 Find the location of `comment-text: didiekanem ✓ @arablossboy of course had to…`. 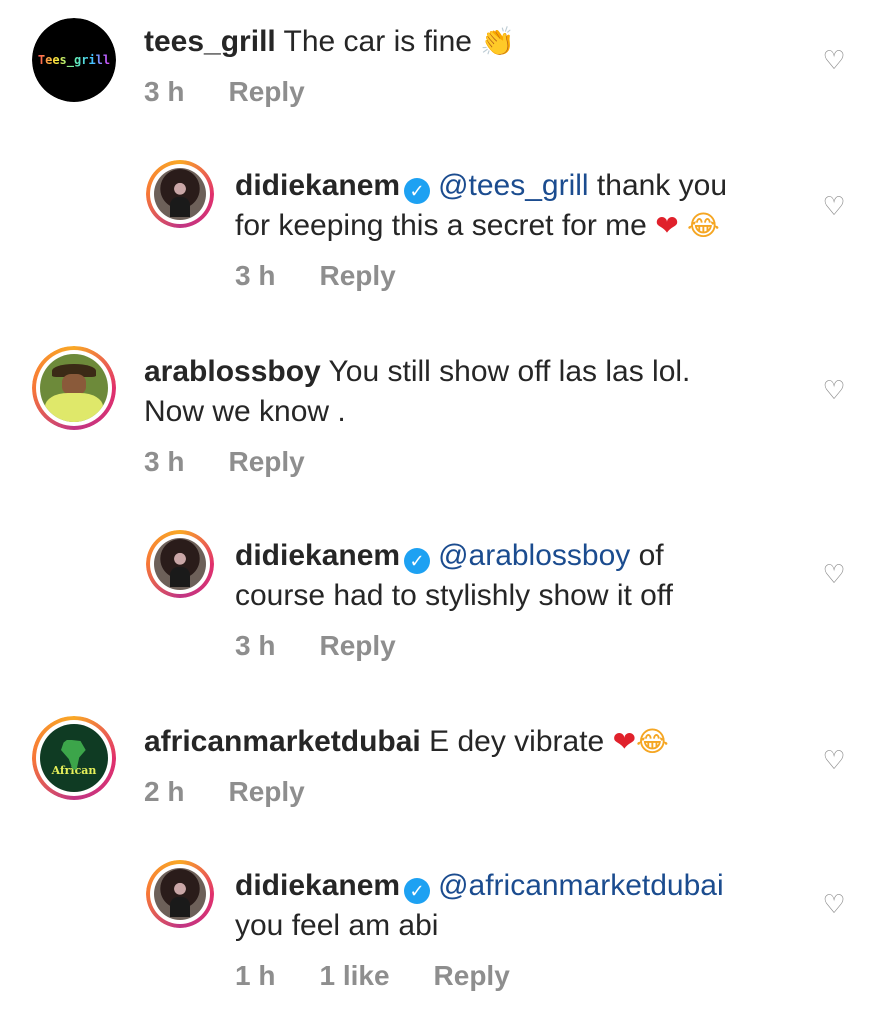

comment-text: didiekanem ✓ @arablossboy of course had to… is located at coordinates (454, 575).